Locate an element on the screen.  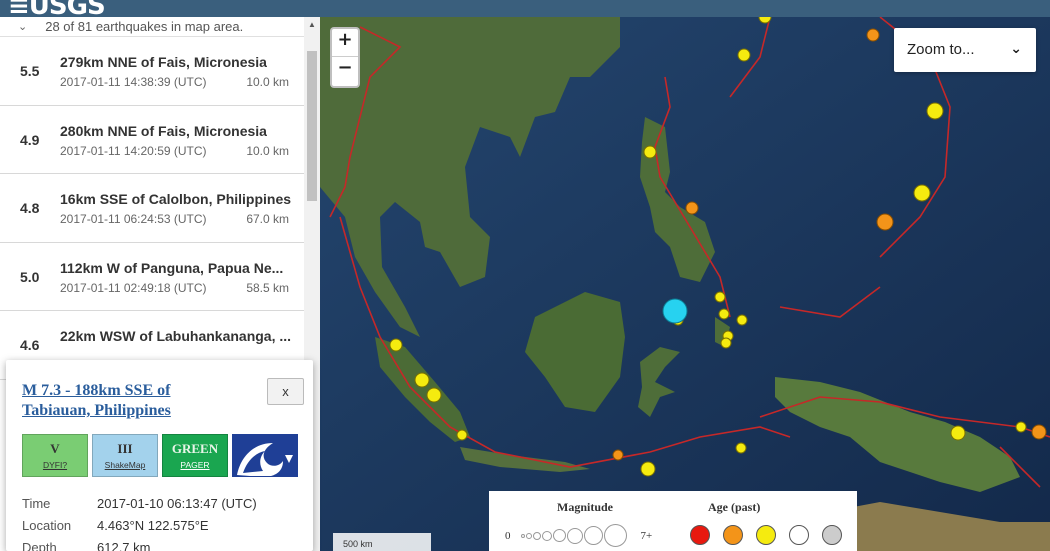
dyfi-badge: V DYFI? is located at coordinates (55, 455).